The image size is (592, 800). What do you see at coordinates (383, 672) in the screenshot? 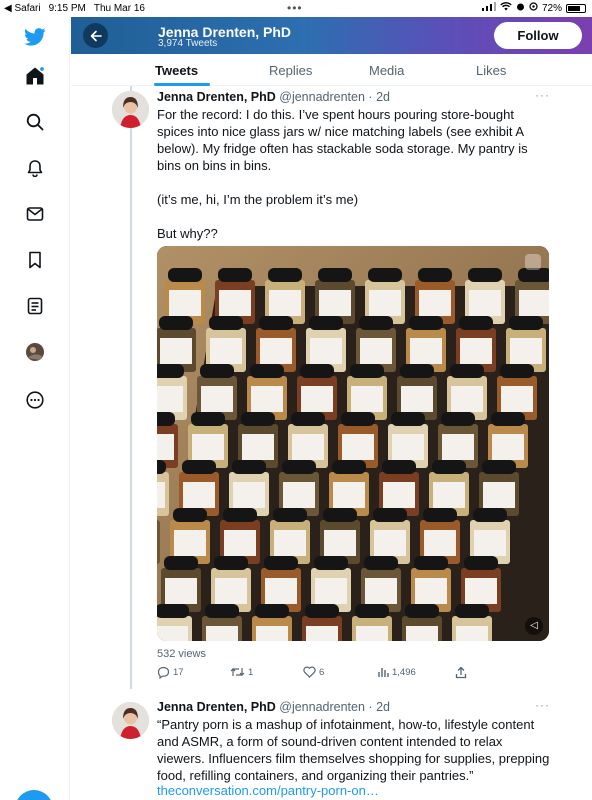
I see `analytics-icon` at bounding box center [383, 672].